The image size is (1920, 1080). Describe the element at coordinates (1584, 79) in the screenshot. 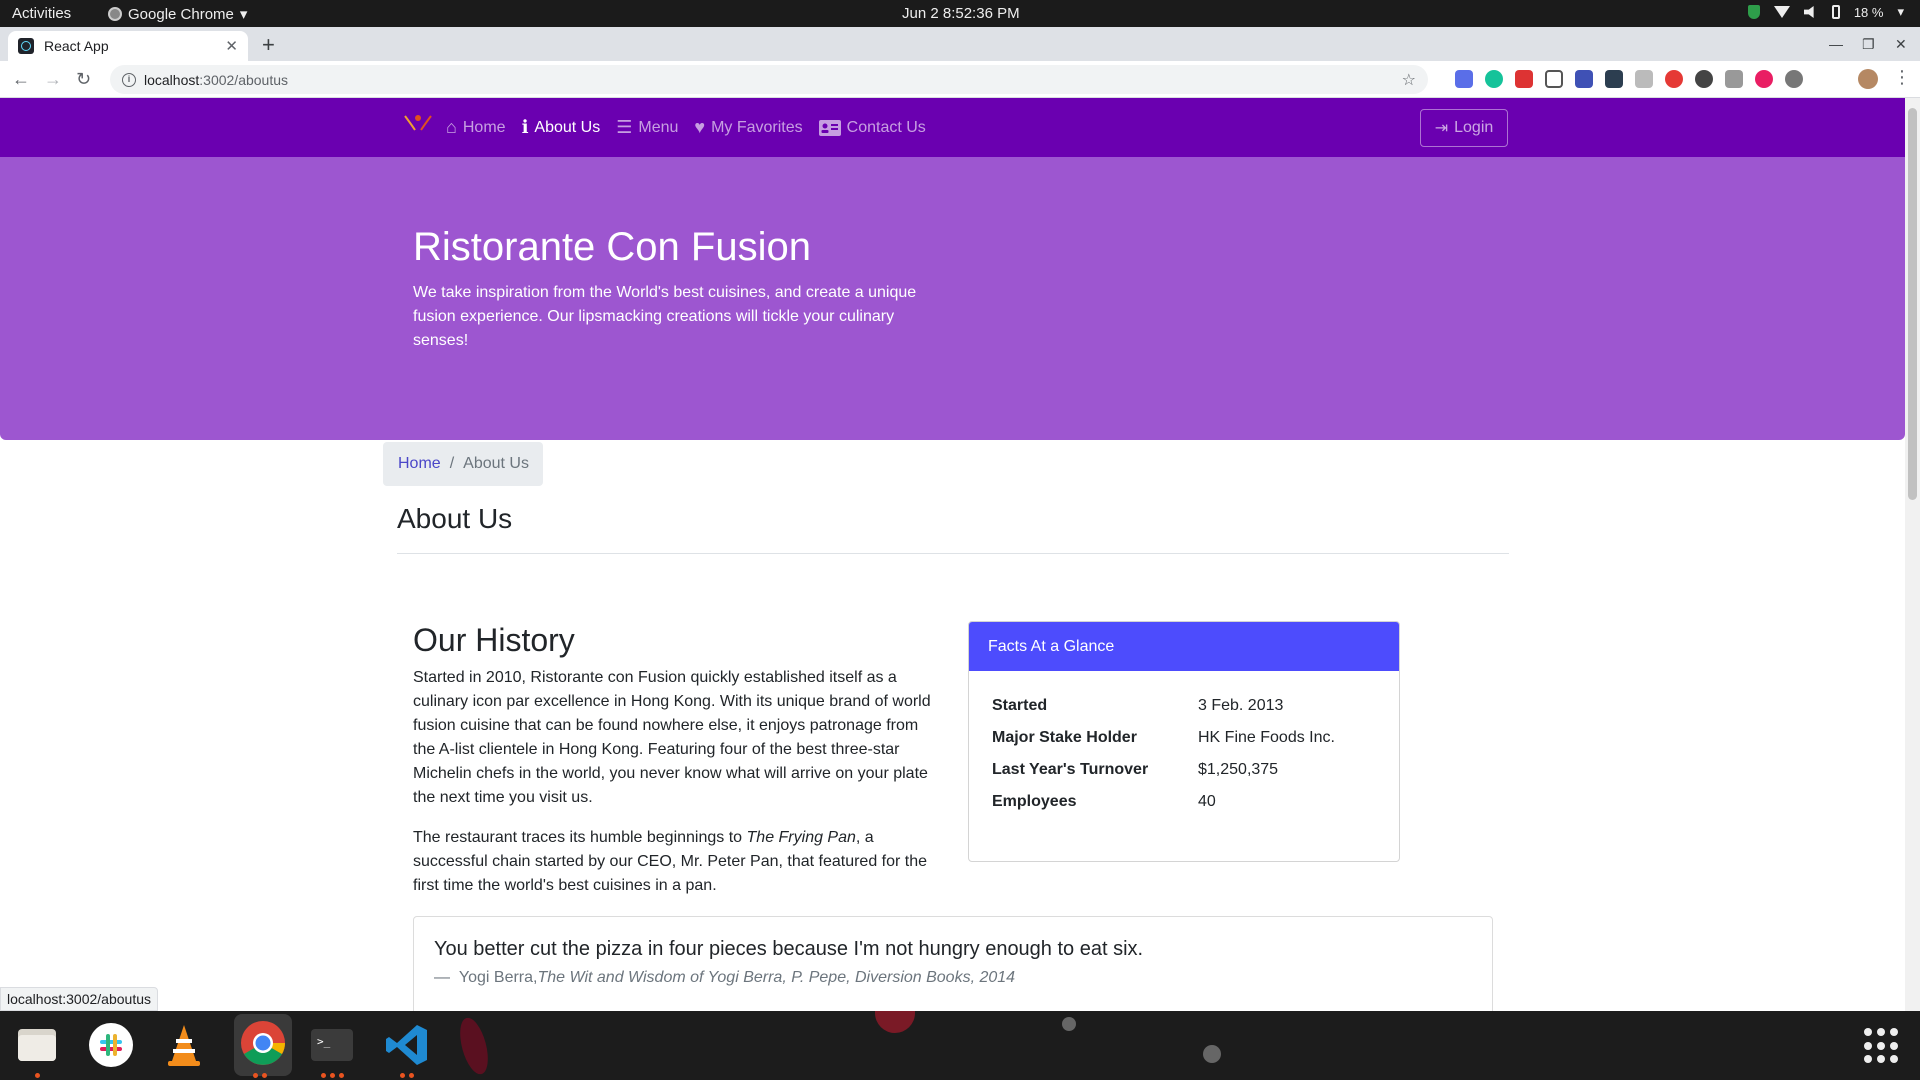

I see `pen-extension-icon` at that location.